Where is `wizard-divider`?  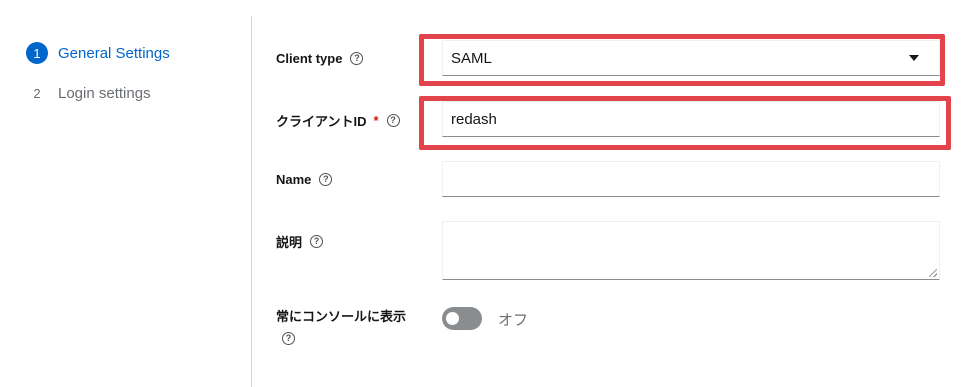 wizard-divider is located at coordinates (251, 201).